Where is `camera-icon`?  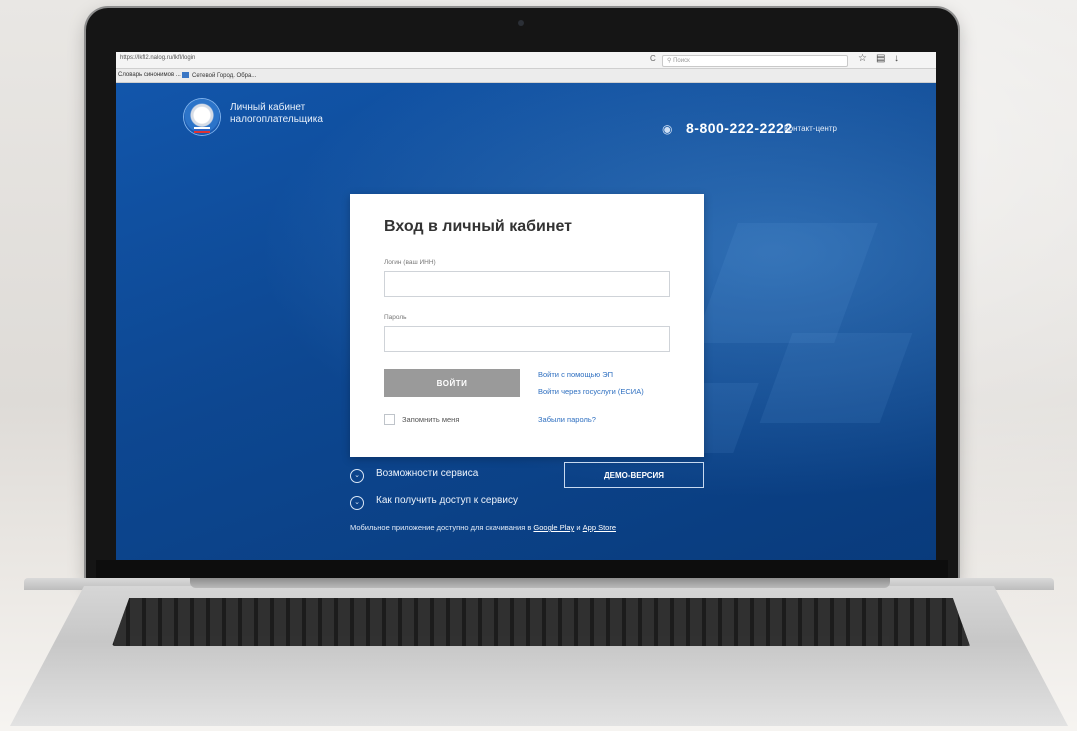
camera-icon is located at coordinates (521, 23).